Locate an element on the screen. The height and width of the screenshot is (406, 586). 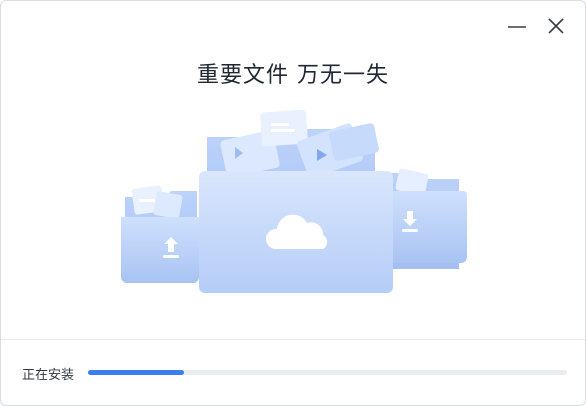
left-folder is located at coordinates (160, 234).